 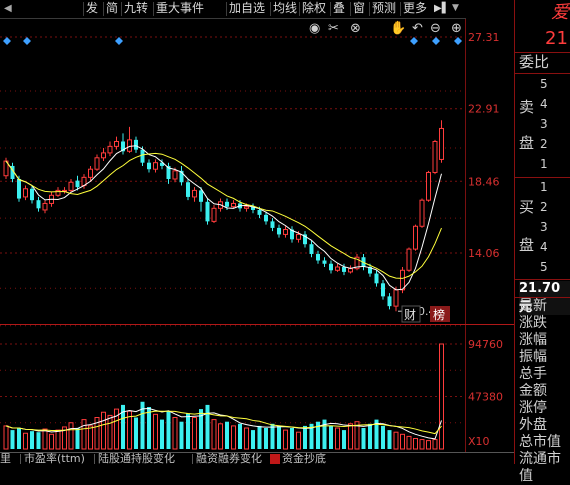 What do you see at coordinates (533, 340) in the screenshot?
I see `quote-field-label: 涨幅` at bounding box center [533, 340].